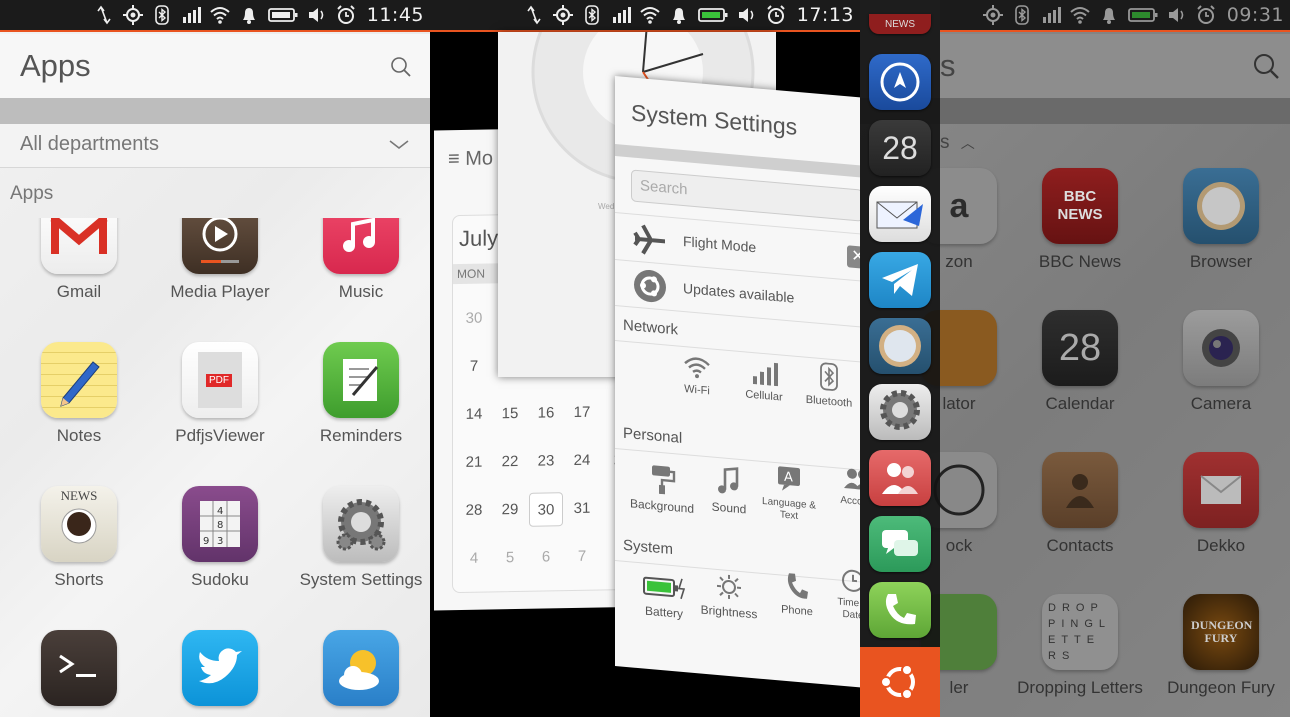 This screenshot has height=717, width=1290. What do you see at coordinates (470, 159) in the screenshot?
I see `calendar-menu: ≡ Mo` at bounding box center [470, 159].